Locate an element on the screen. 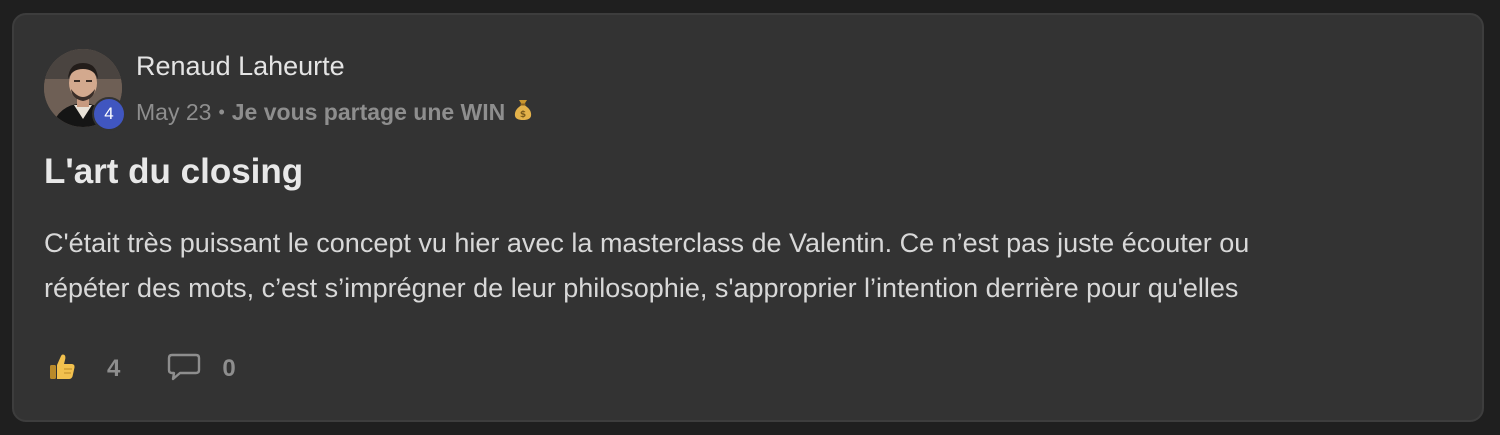 The height and width of the screenshot is (435, 1500). post-meta: May 23 • Je vous partage une WIN $ is located at coordinates (334, 112).